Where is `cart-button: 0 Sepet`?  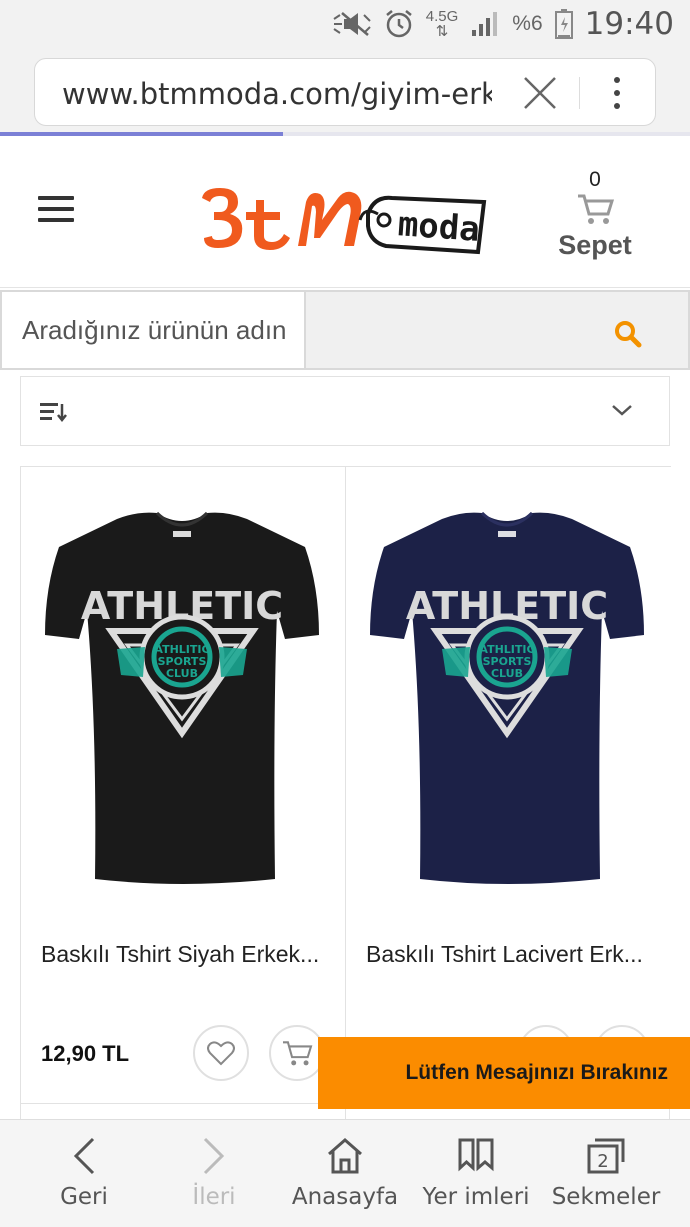 cart-button: 0 Sepet is located at coordinates (595, 218).